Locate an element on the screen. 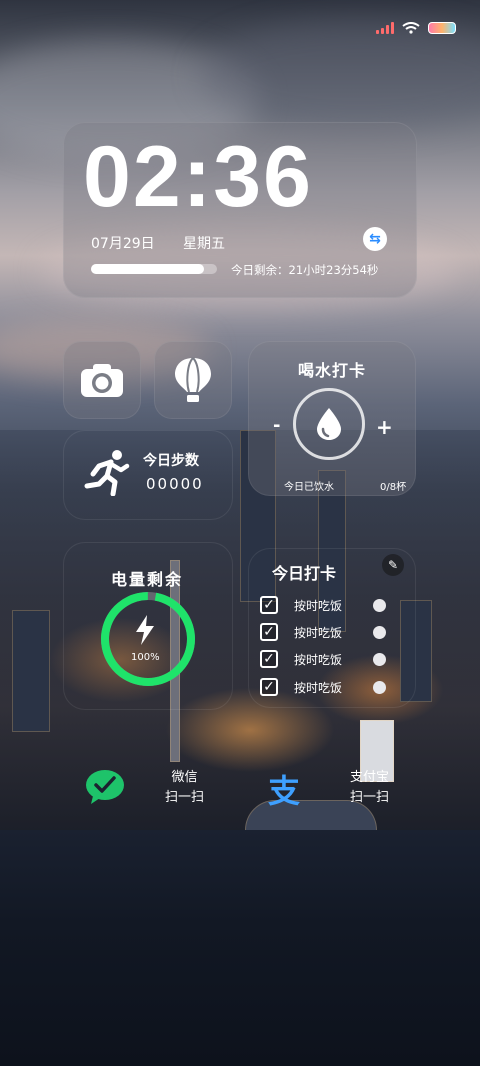 The height and width of the screenshot is (1066, 480). runner-icon is located at coordinates (107, 473).